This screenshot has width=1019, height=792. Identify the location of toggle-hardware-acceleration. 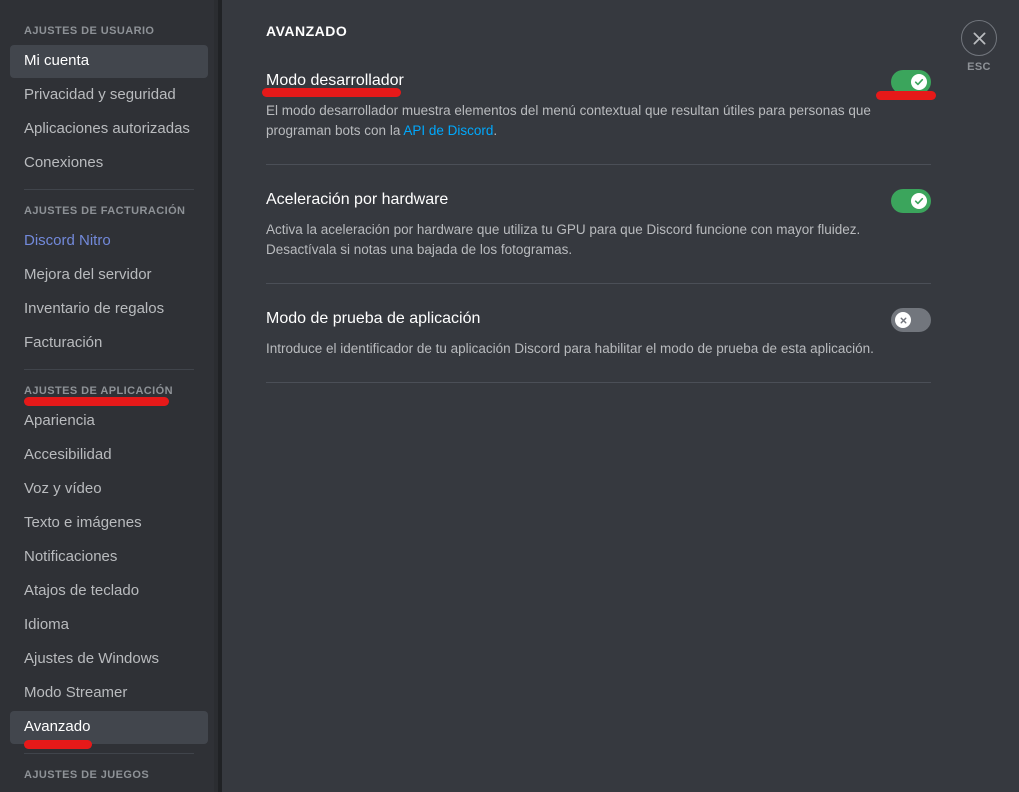
(911, 201).